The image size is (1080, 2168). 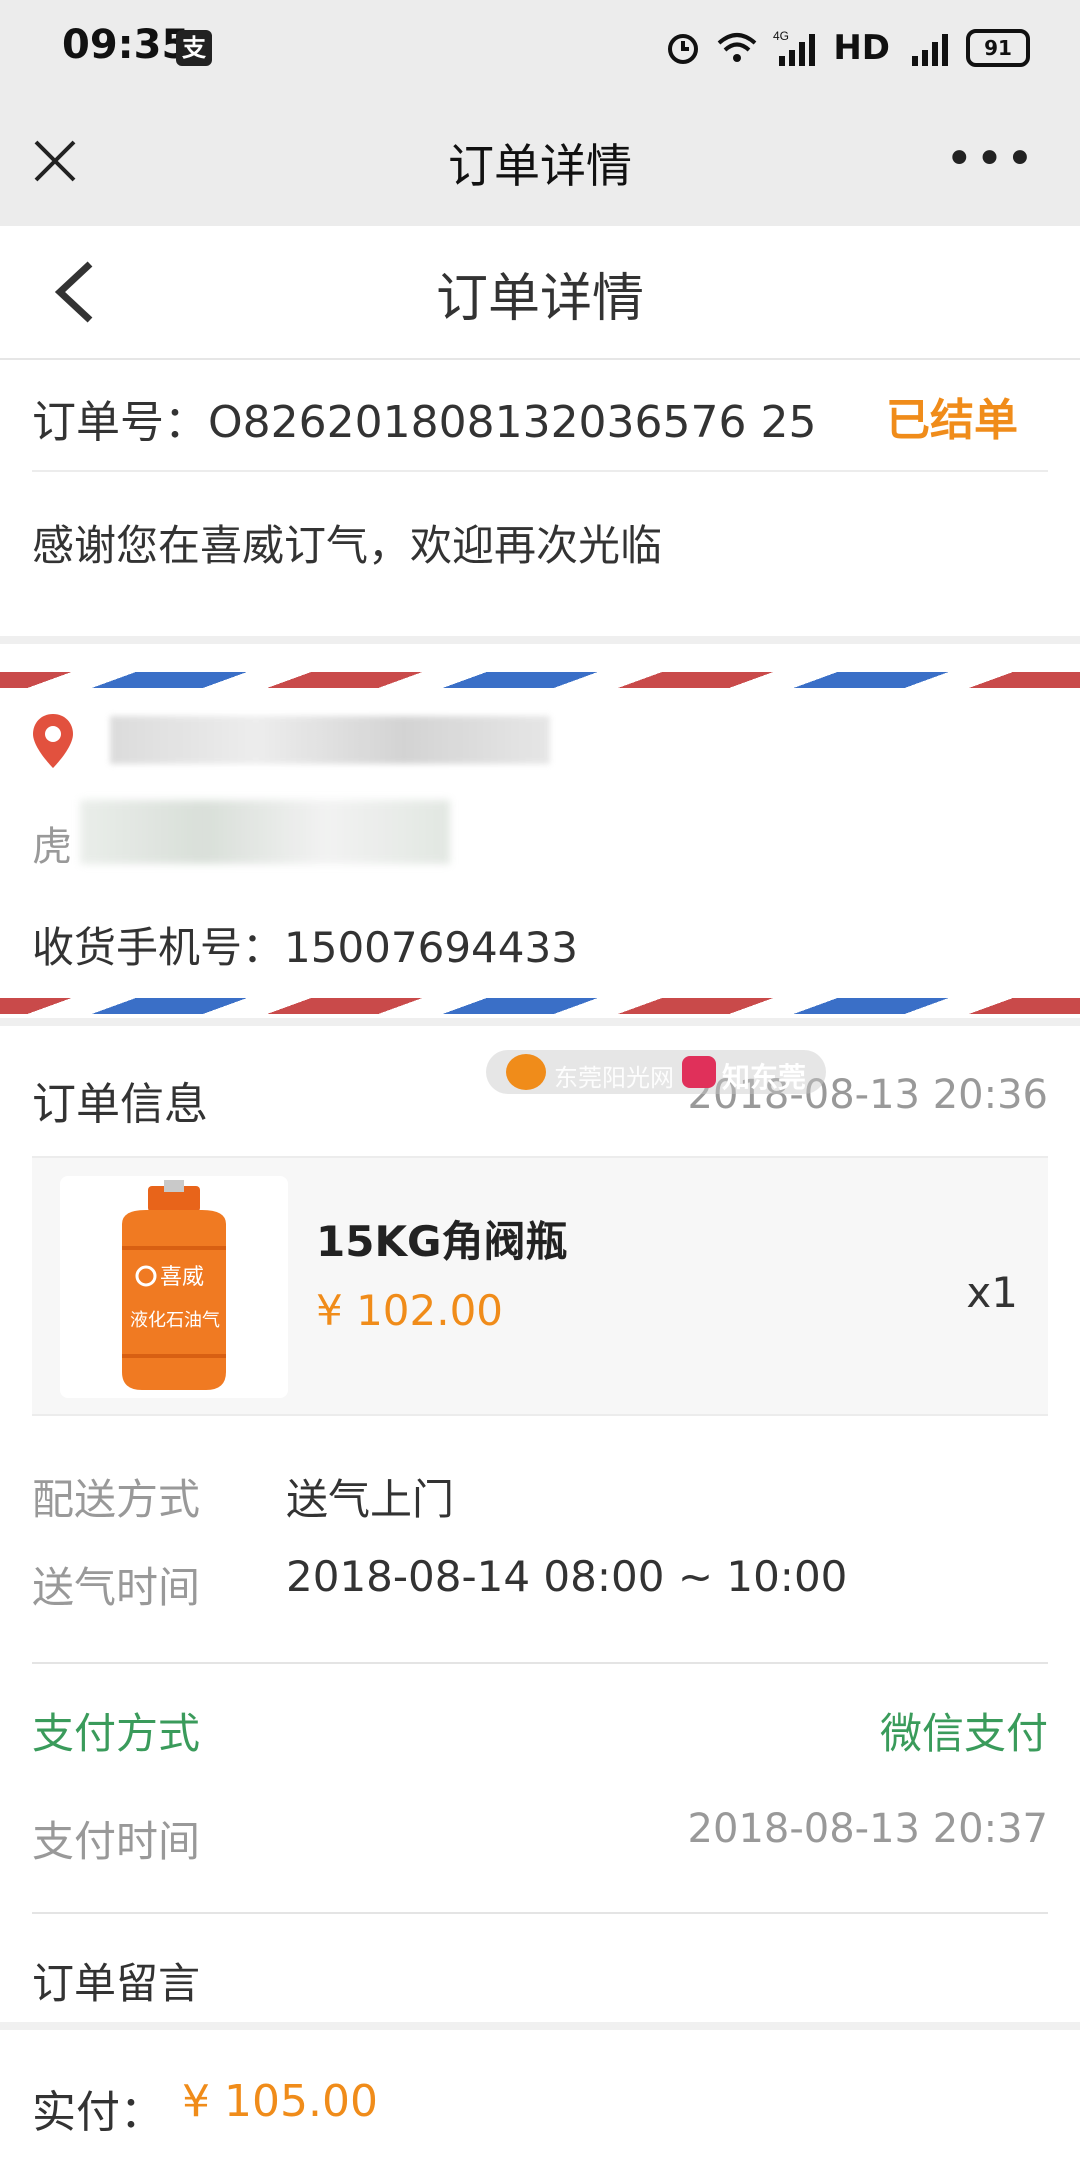 What do you see at coordinates (265, 832) in the screenshot?
I see `recipient-redacted` at bounding box center [265, 832].